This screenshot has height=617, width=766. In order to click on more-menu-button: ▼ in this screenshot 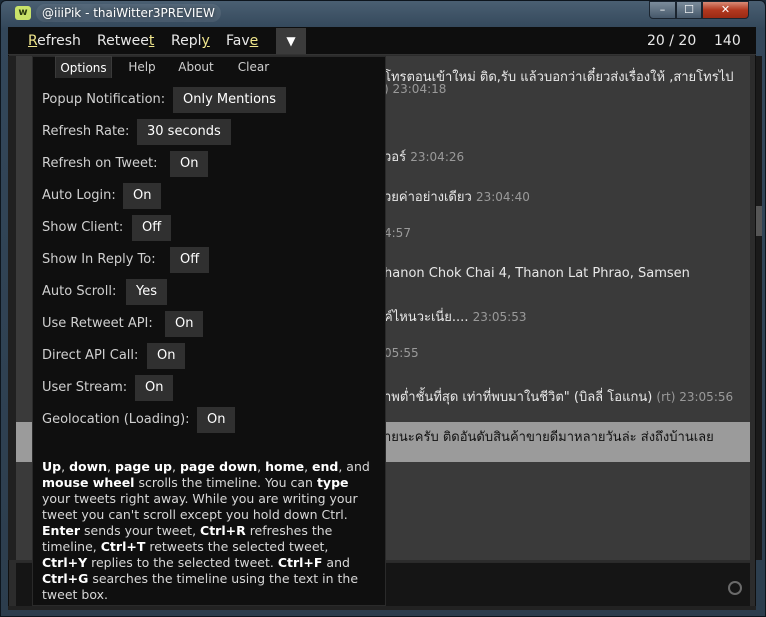, I will do `click(291, 41)`.